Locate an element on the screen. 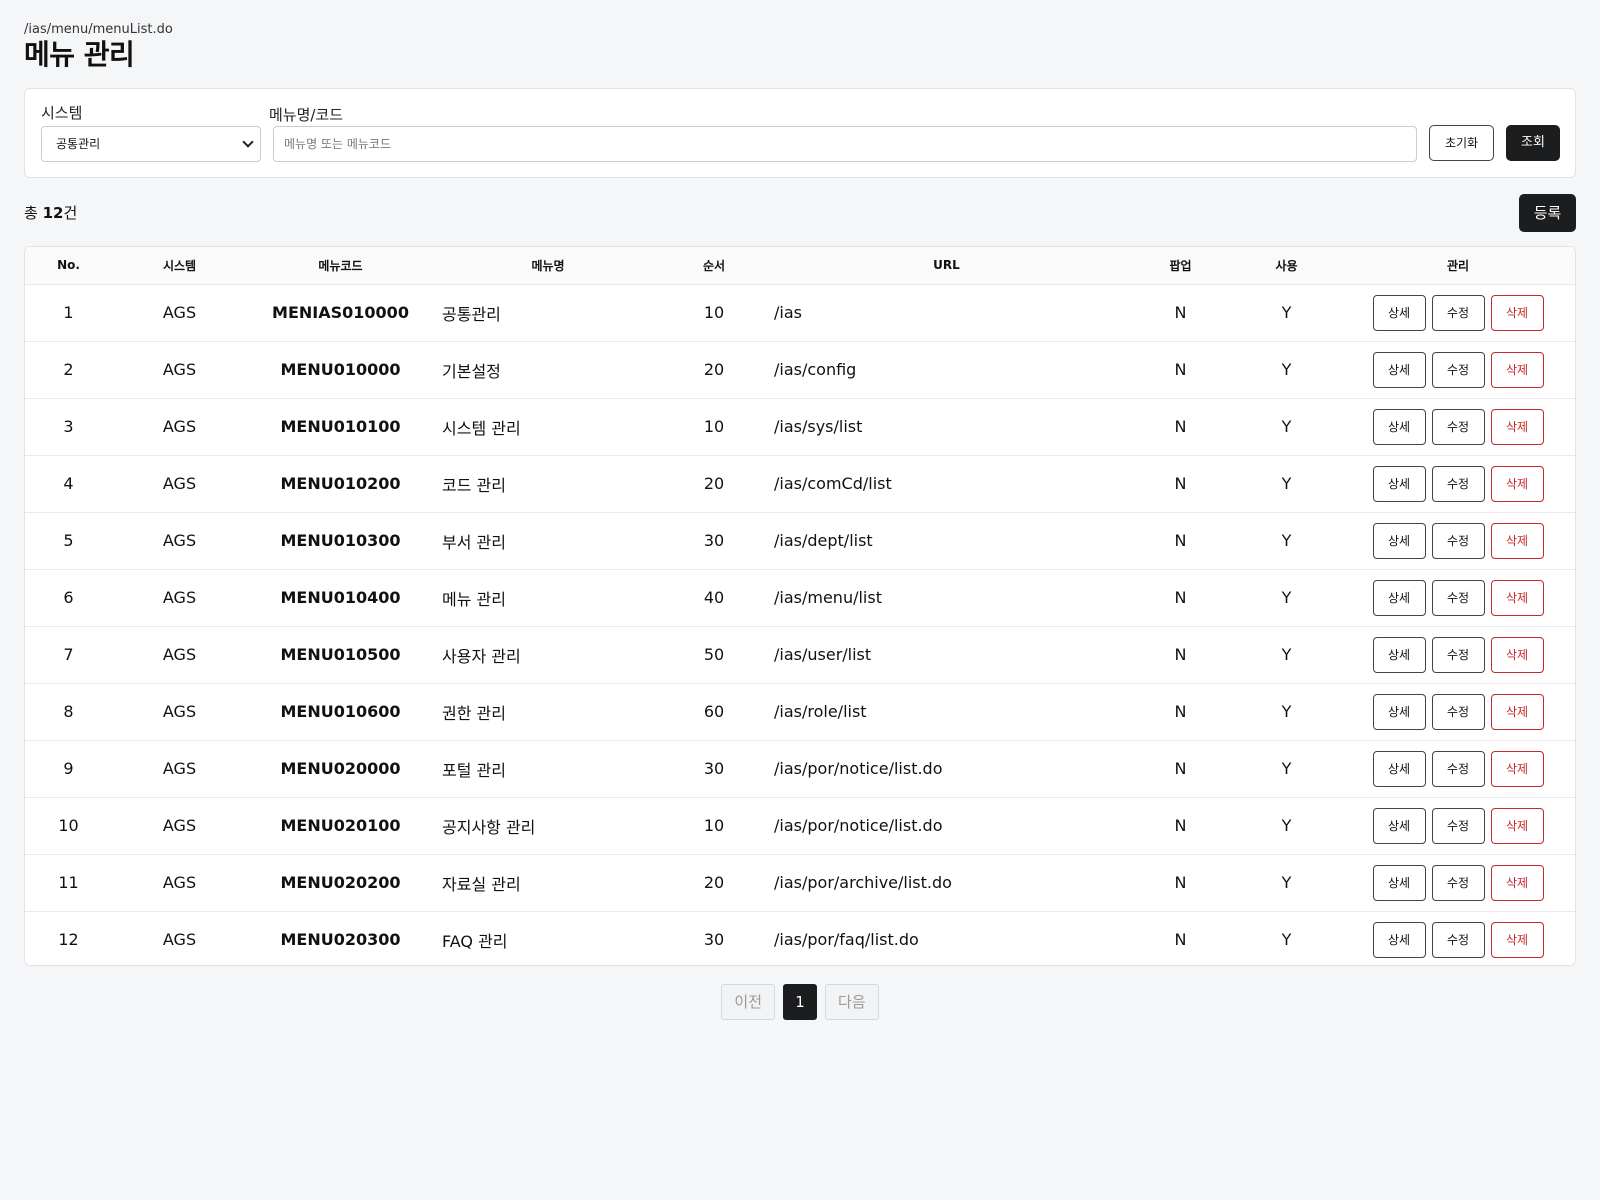 The image size is (1600, 1200). pagination: 이전 1 다음 is located at coordinates (800, 1002).